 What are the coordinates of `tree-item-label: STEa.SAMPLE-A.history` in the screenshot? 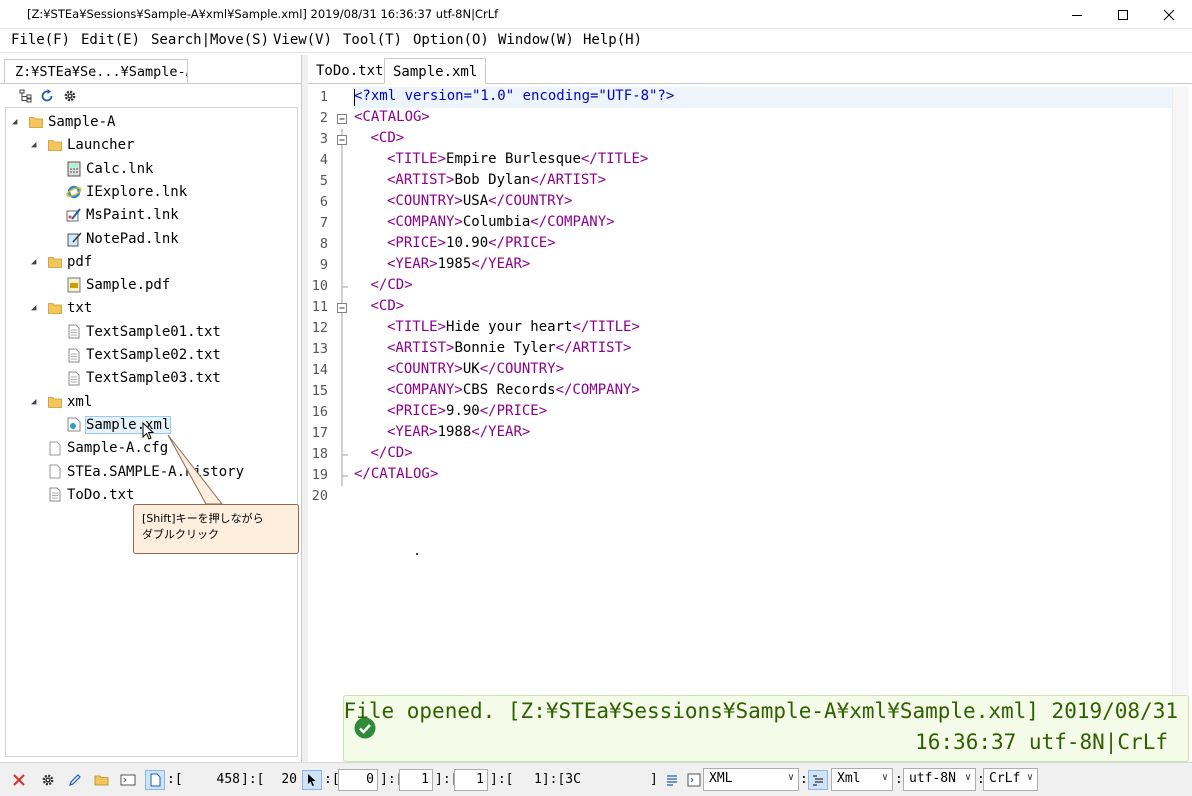 It's located at (156, 471).